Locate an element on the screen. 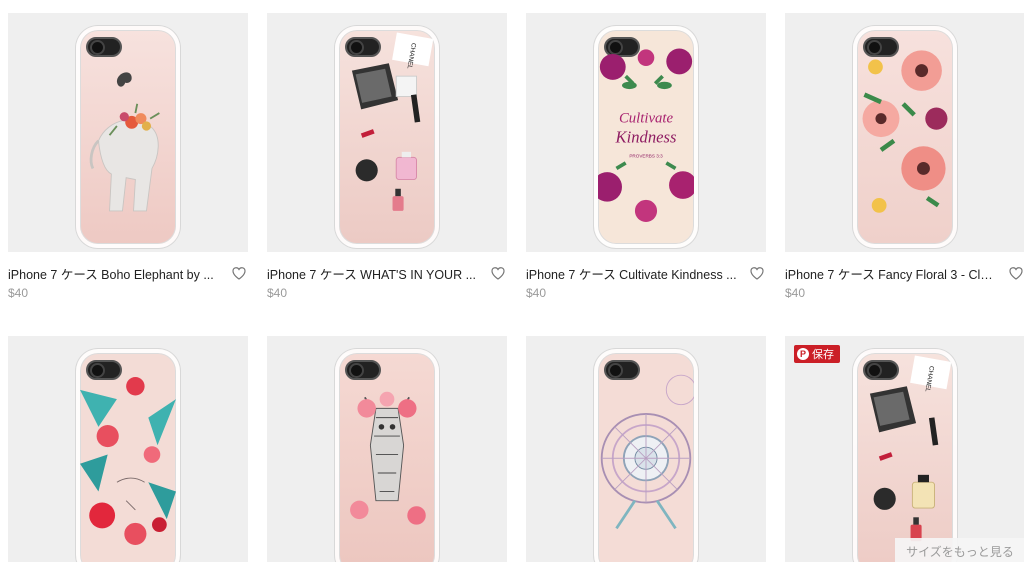 This screenshot has height=562, width=1024. kindness-artwork: Cultivate Kindness PROVERBS 3:3 is located at coordinates (646, 135).